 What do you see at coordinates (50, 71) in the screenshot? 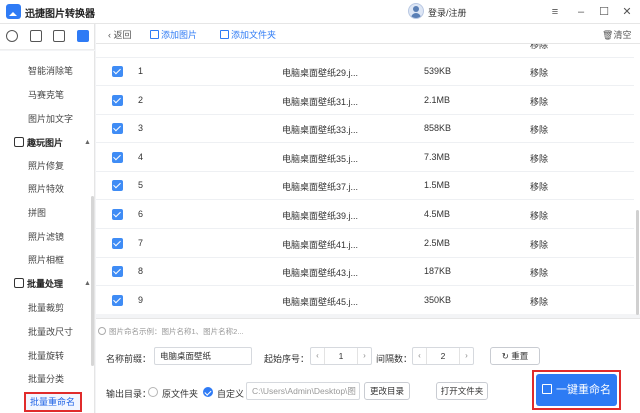
I see `sidebar-item-smart-eraser: 智能消除笔` at bounding box center [50, 71].